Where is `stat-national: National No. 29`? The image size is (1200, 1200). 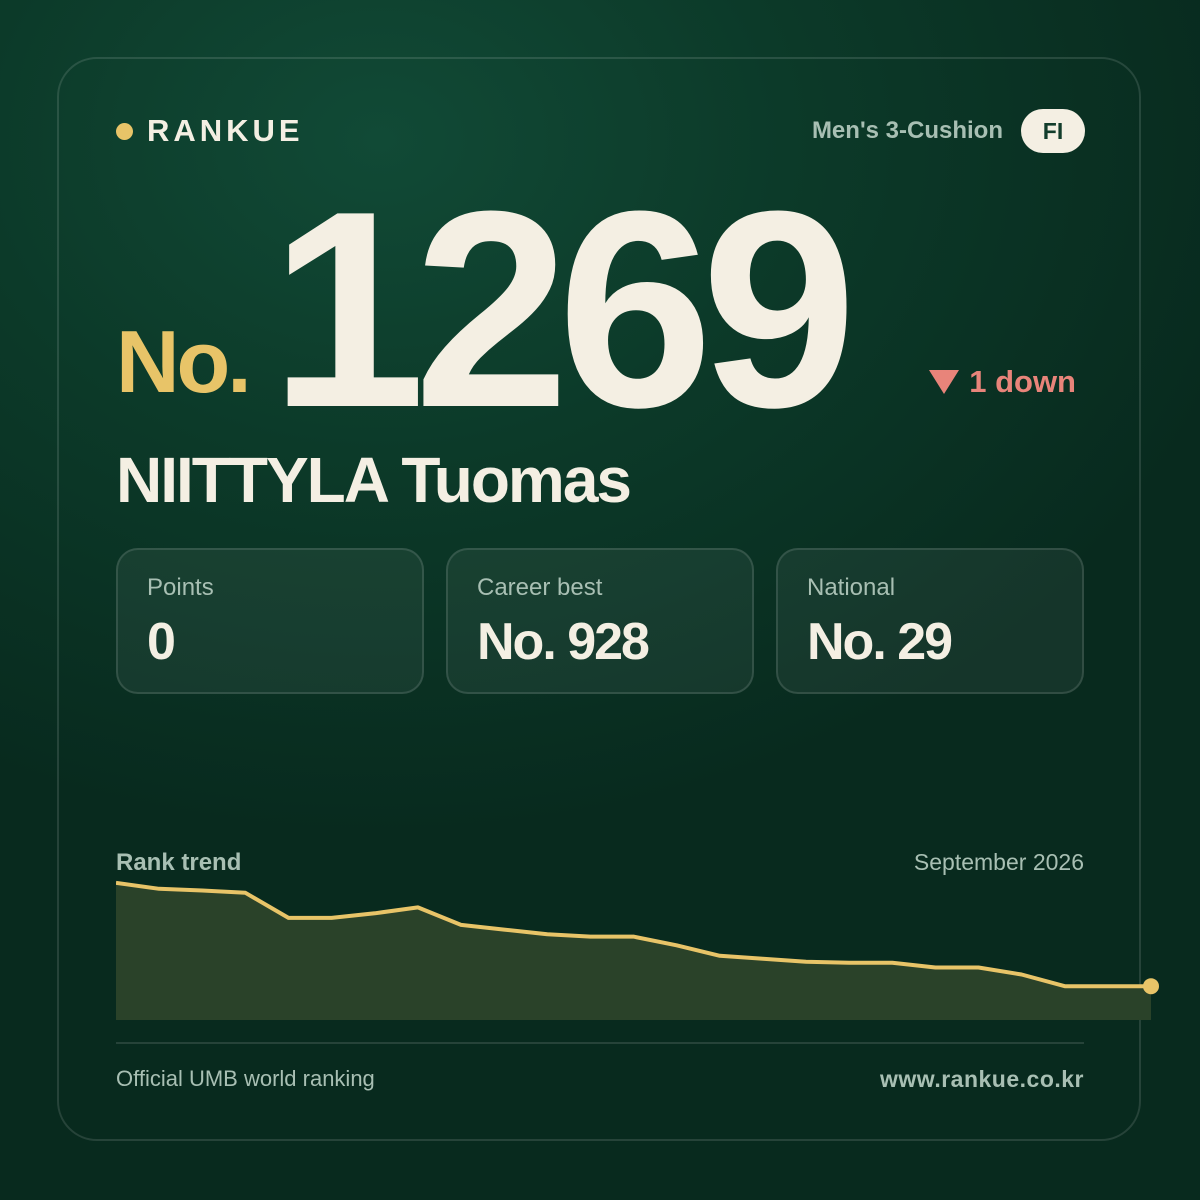
stat-national: National No. 29 is located at coordinates (930, 621).